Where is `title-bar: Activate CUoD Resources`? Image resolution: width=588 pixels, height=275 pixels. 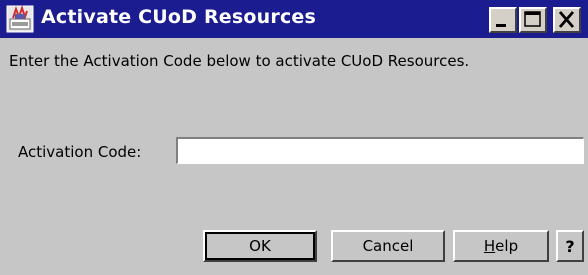
title-bar: Activate CUoD Resources is located at coordinates (294, 19).